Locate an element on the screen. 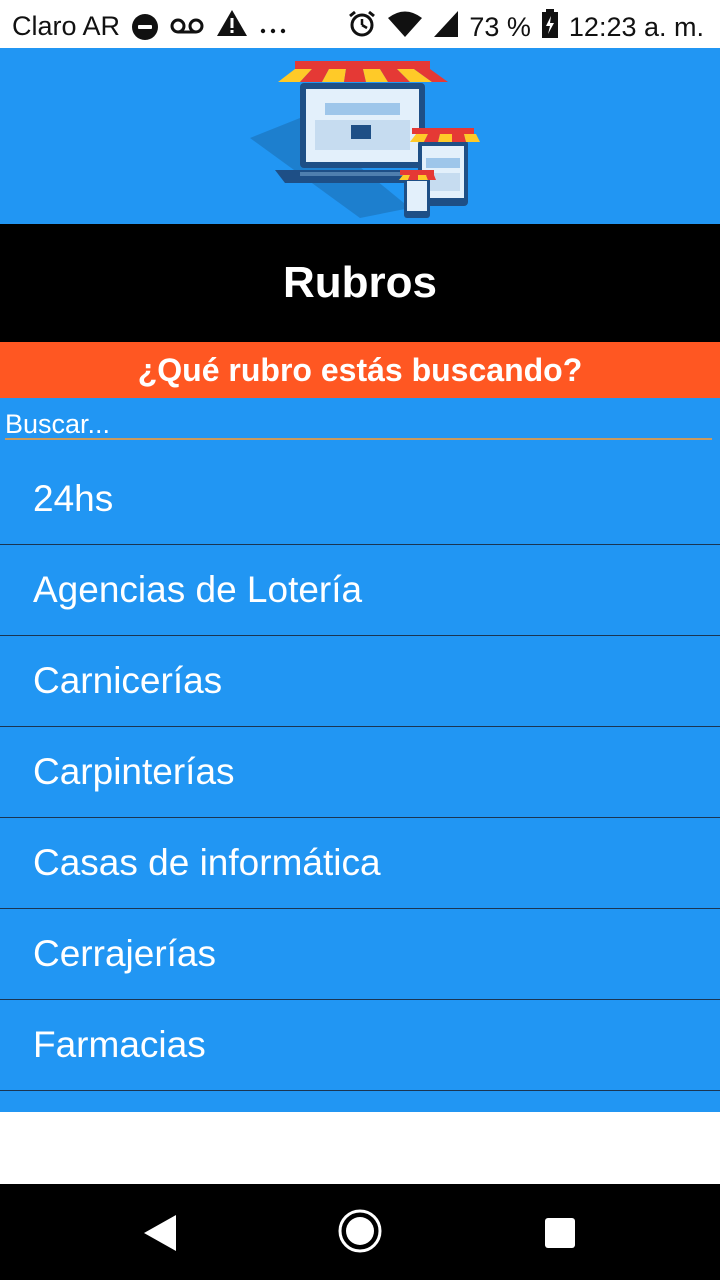 The image size is (720, 1280). list-item-label: Farmacias is located at coordinates (119, 1044).